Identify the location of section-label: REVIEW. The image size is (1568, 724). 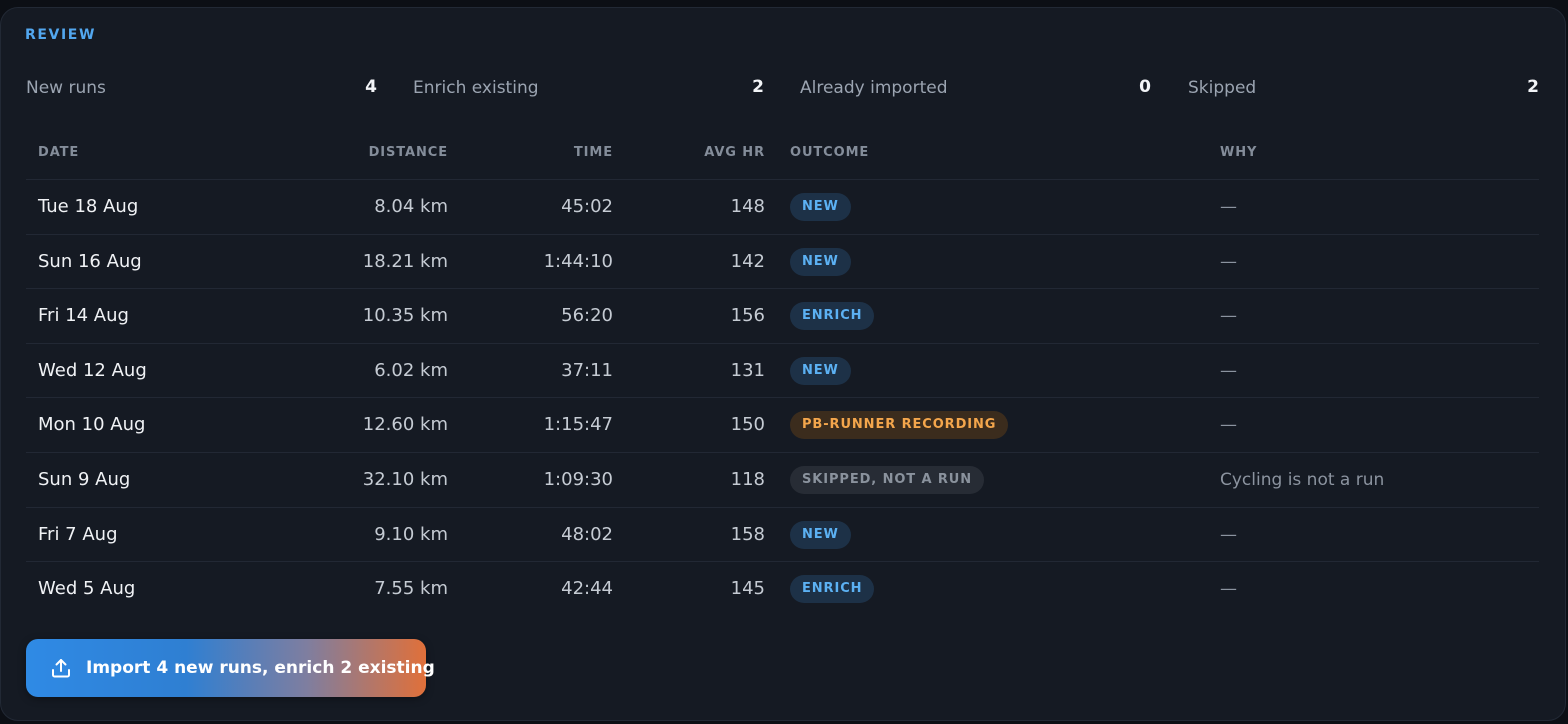
(60, 35).